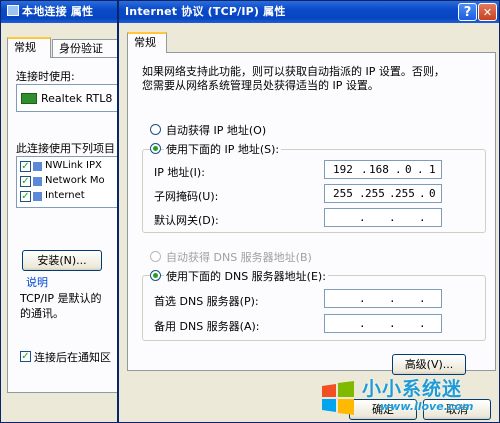  What do you see at coordinates (42, 313) in the screenshot?
I see `description-text-2: 的通讯。` at bounding box center [42, 313].